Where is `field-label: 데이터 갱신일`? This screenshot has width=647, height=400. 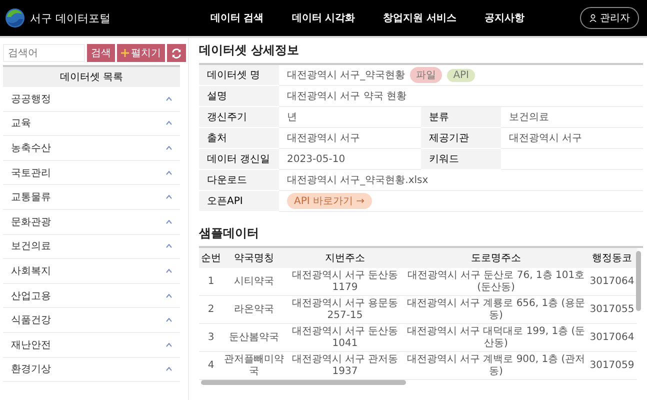
field-label: 데이터 갱신일 is located at coordinates (239, 159).